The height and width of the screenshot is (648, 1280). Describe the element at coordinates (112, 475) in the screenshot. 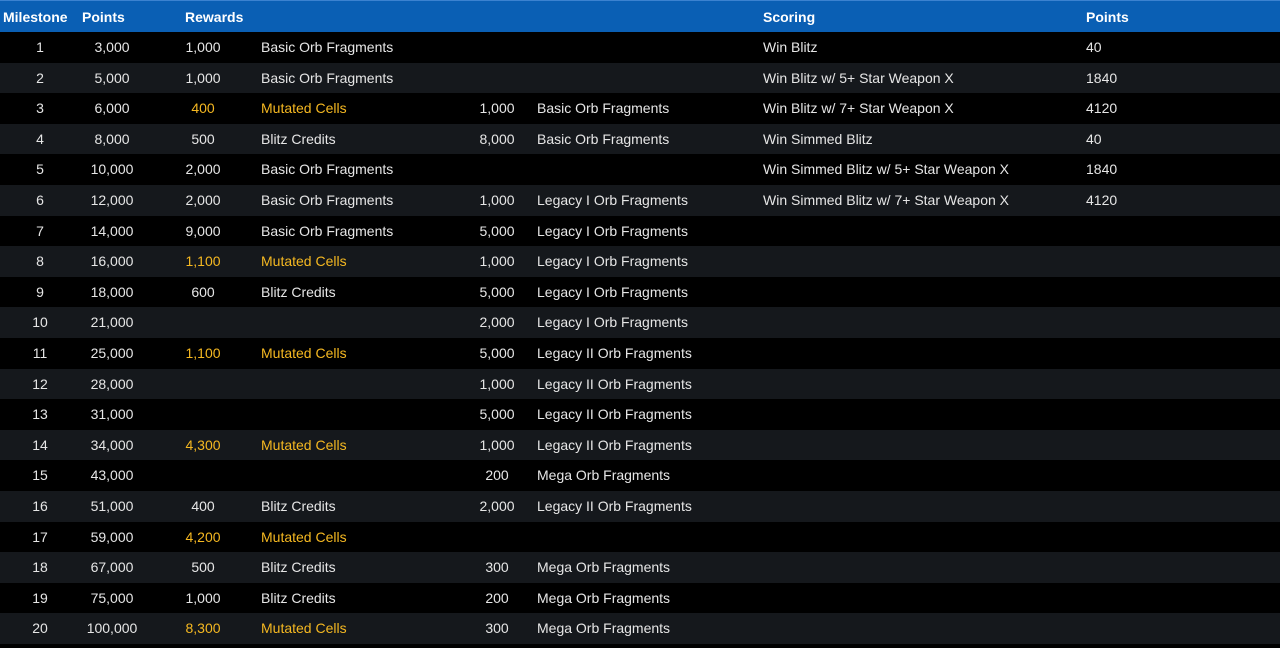

I see `milestone-points: 43,000` at that location.